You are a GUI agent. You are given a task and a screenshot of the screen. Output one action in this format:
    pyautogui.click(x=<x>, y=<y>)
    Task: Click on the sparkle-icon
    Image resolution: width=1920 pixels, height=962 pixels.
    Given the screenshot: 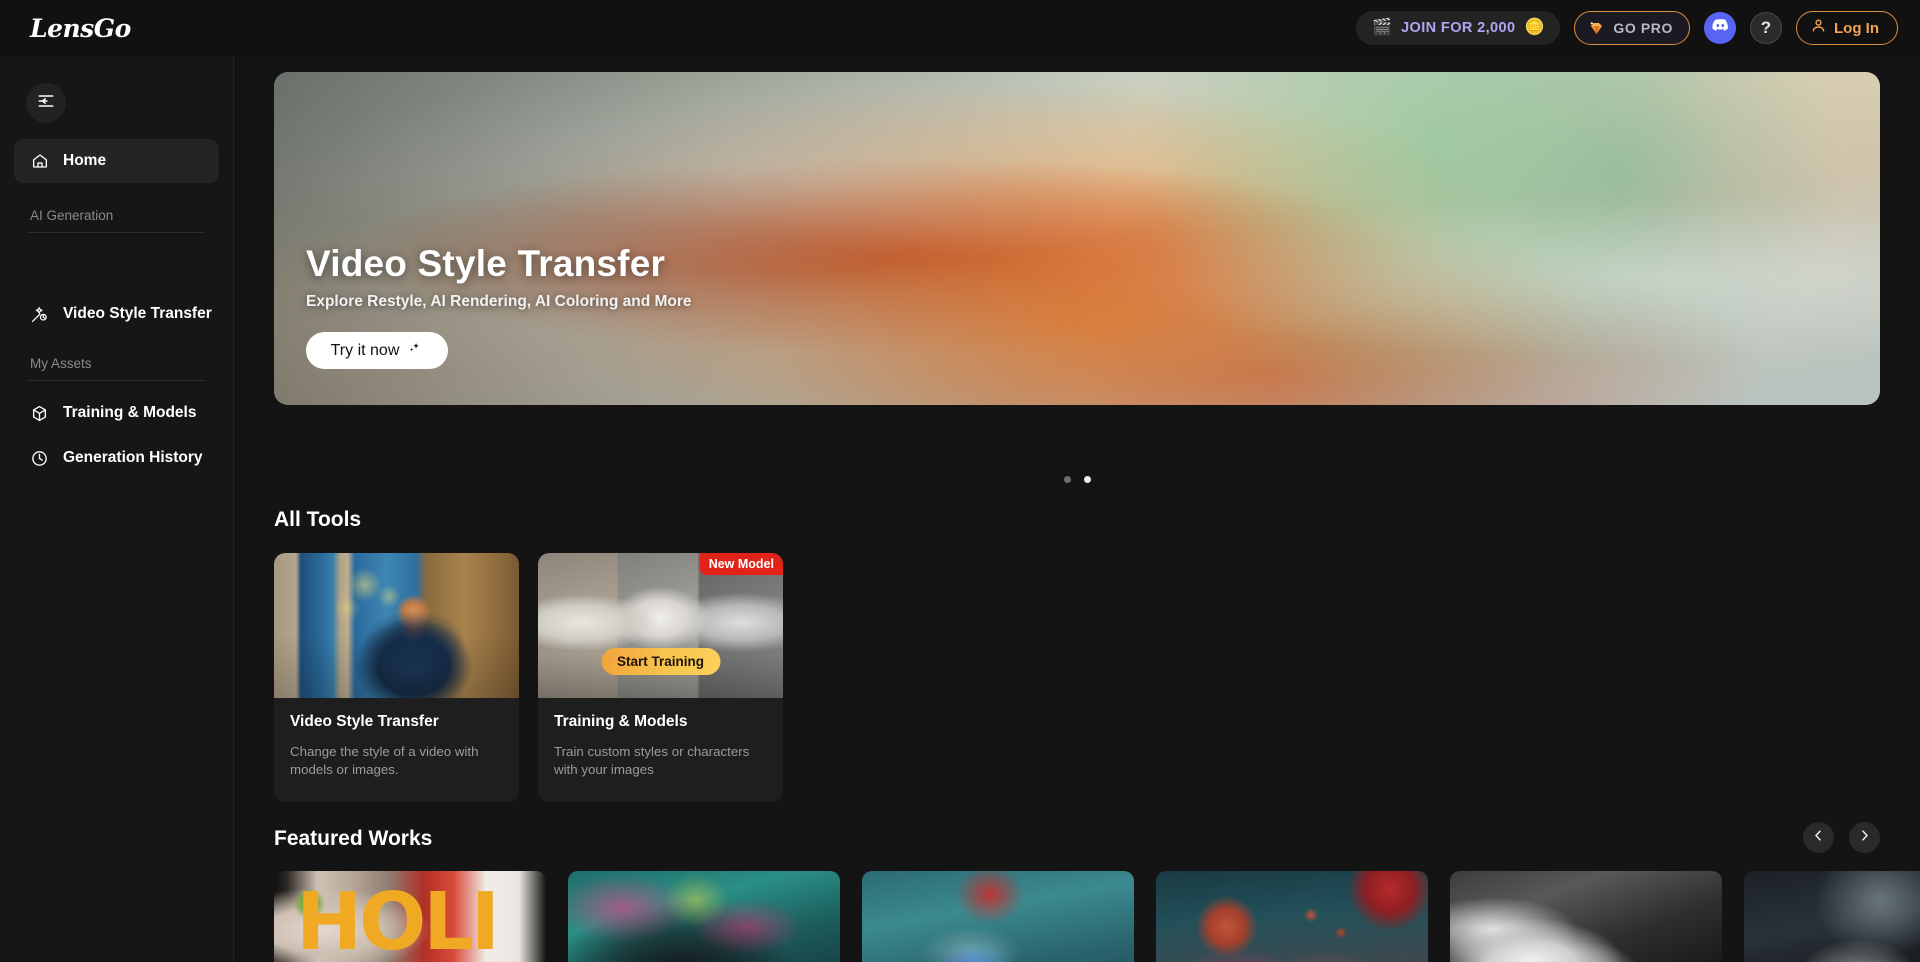 What is the action you would take?
    pyautogui.click(x=413, y=351)
    